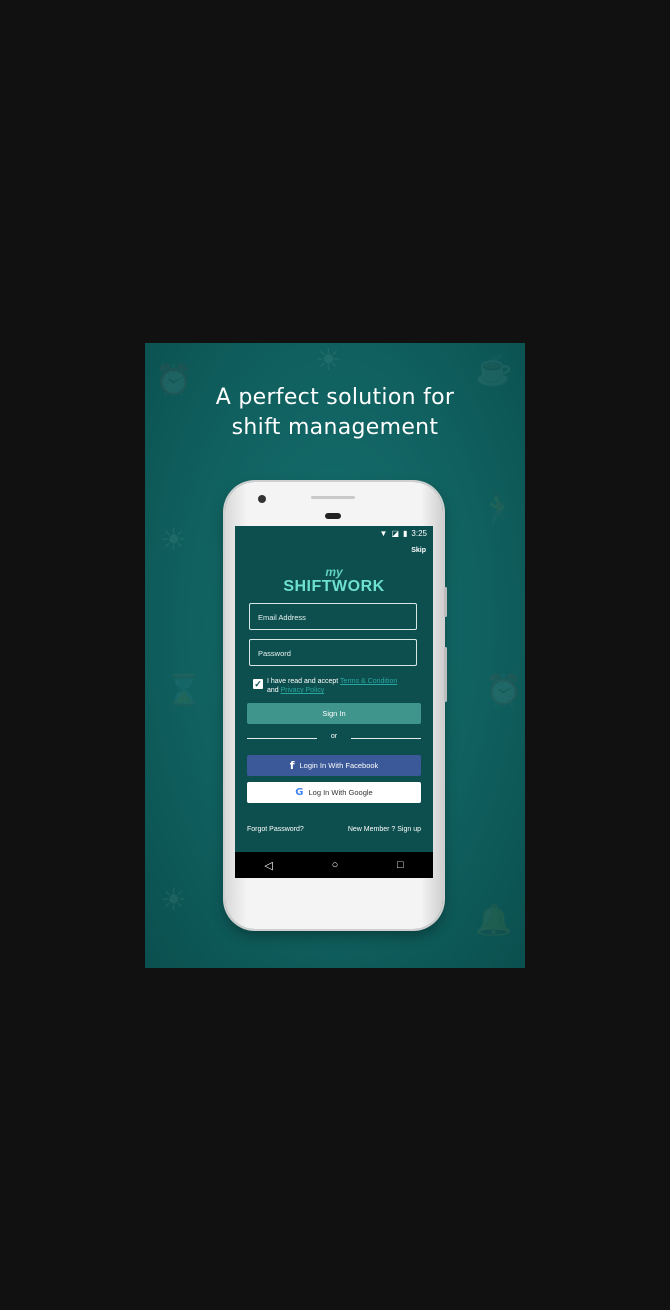 This screenshot has height=1310, width=670. What do you see at coordinates (333, 516) in the screenshot?
I see `earpiece` at bounding box center [333, 516].